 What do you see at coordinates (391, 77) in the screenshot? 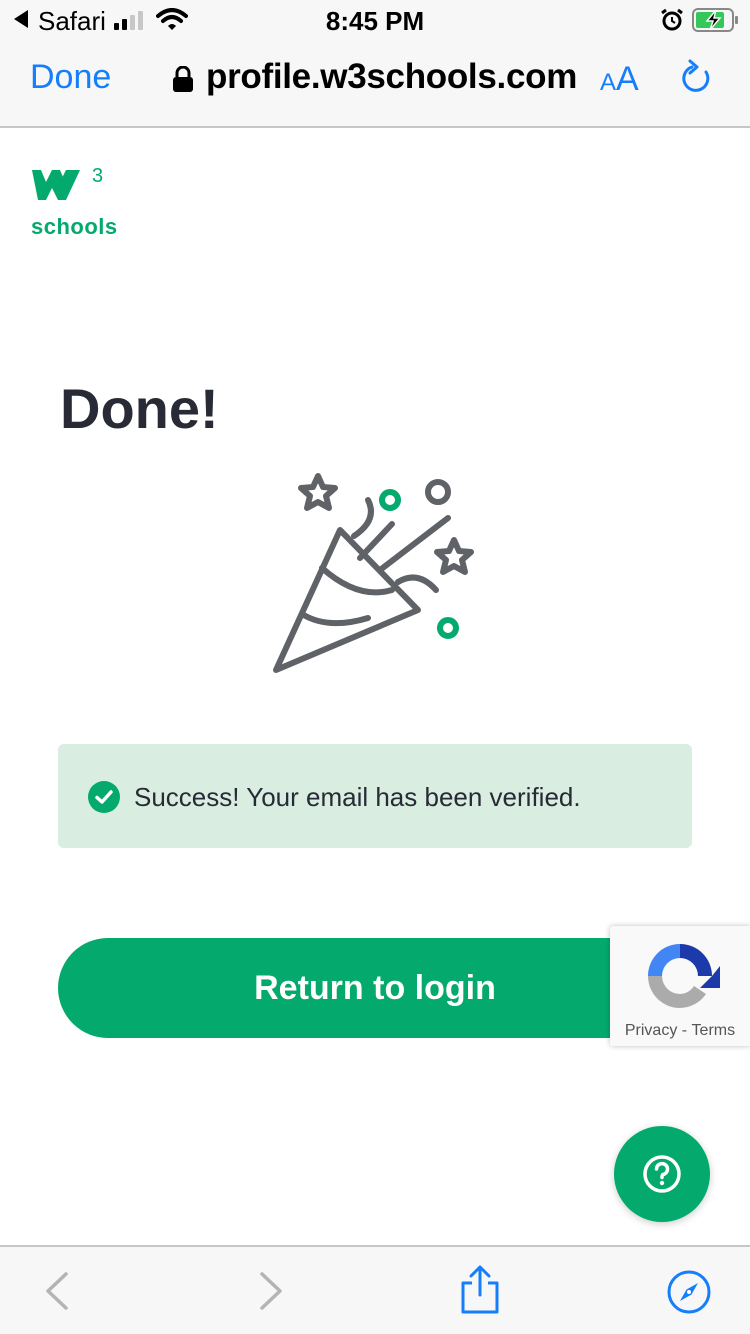
I see `url-domain: profile.w3schools.com` at bounding box center [391, 77].